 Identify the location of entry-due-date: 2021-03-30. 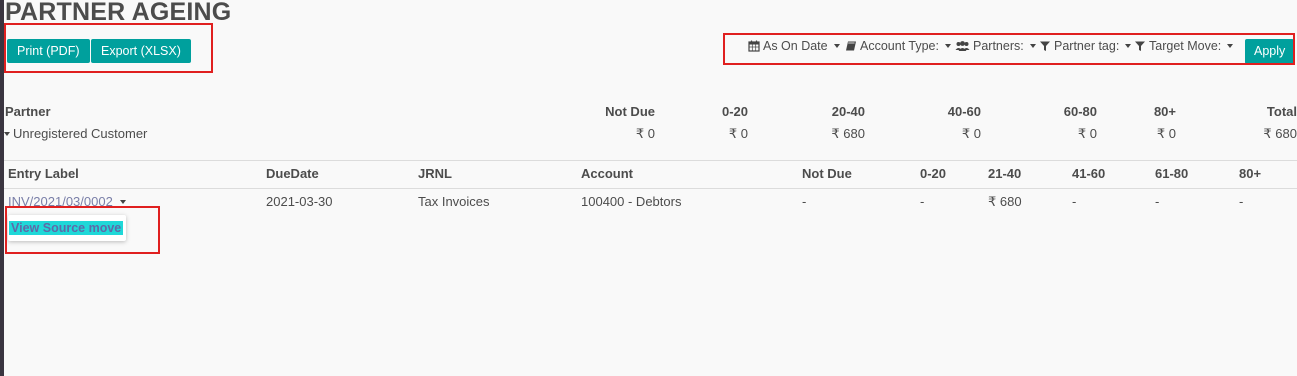
(299, 201).